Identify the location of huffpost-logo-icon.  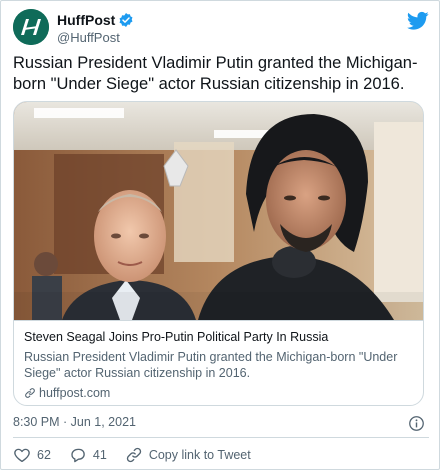
(31, 27).